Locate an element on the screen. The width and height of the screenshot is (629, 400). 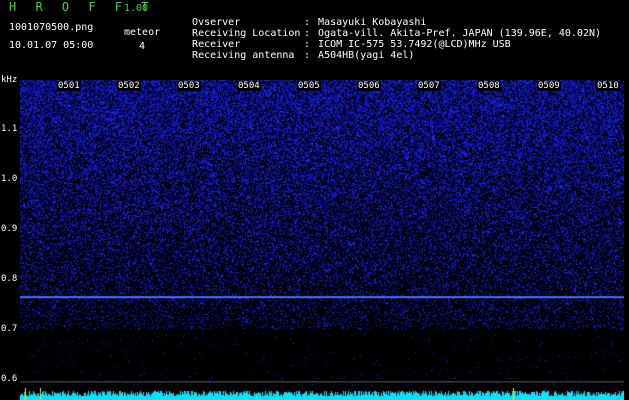
x-tick-label: 0502 is located at coordinates (129, 86).